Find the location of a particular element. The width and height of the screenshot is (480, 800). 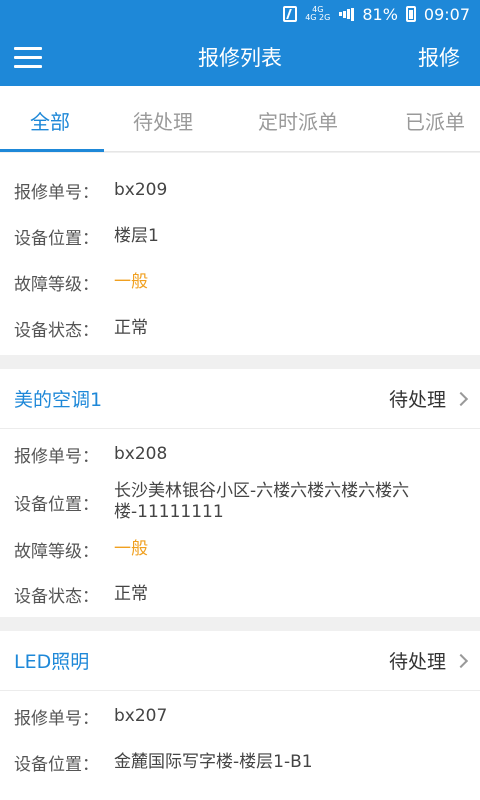

level-row: 故障等级： is located at coordinates (240, 792).